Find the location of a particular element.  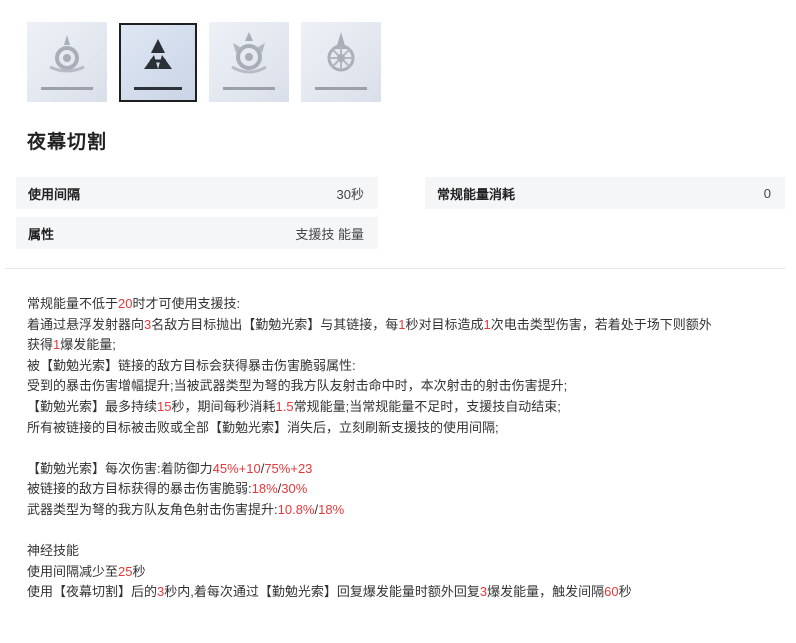

highlight-value: 20 is located at coordinates (125, 303).